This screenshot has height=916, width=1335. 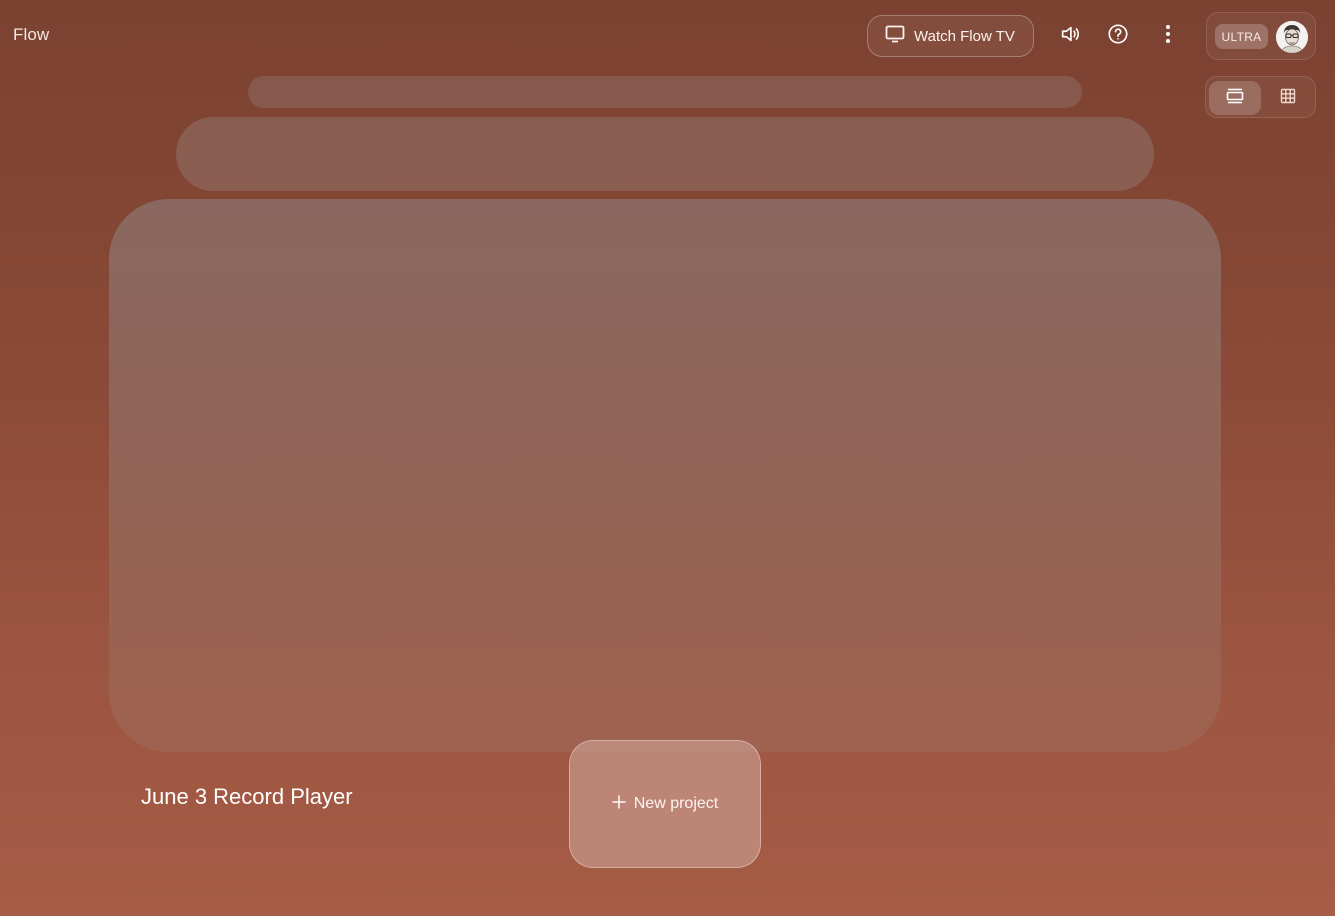 What do you see at coordinates (676, 803) in the screenshot?
I see `new-project-label: New project` at bounding box center [676, 803].